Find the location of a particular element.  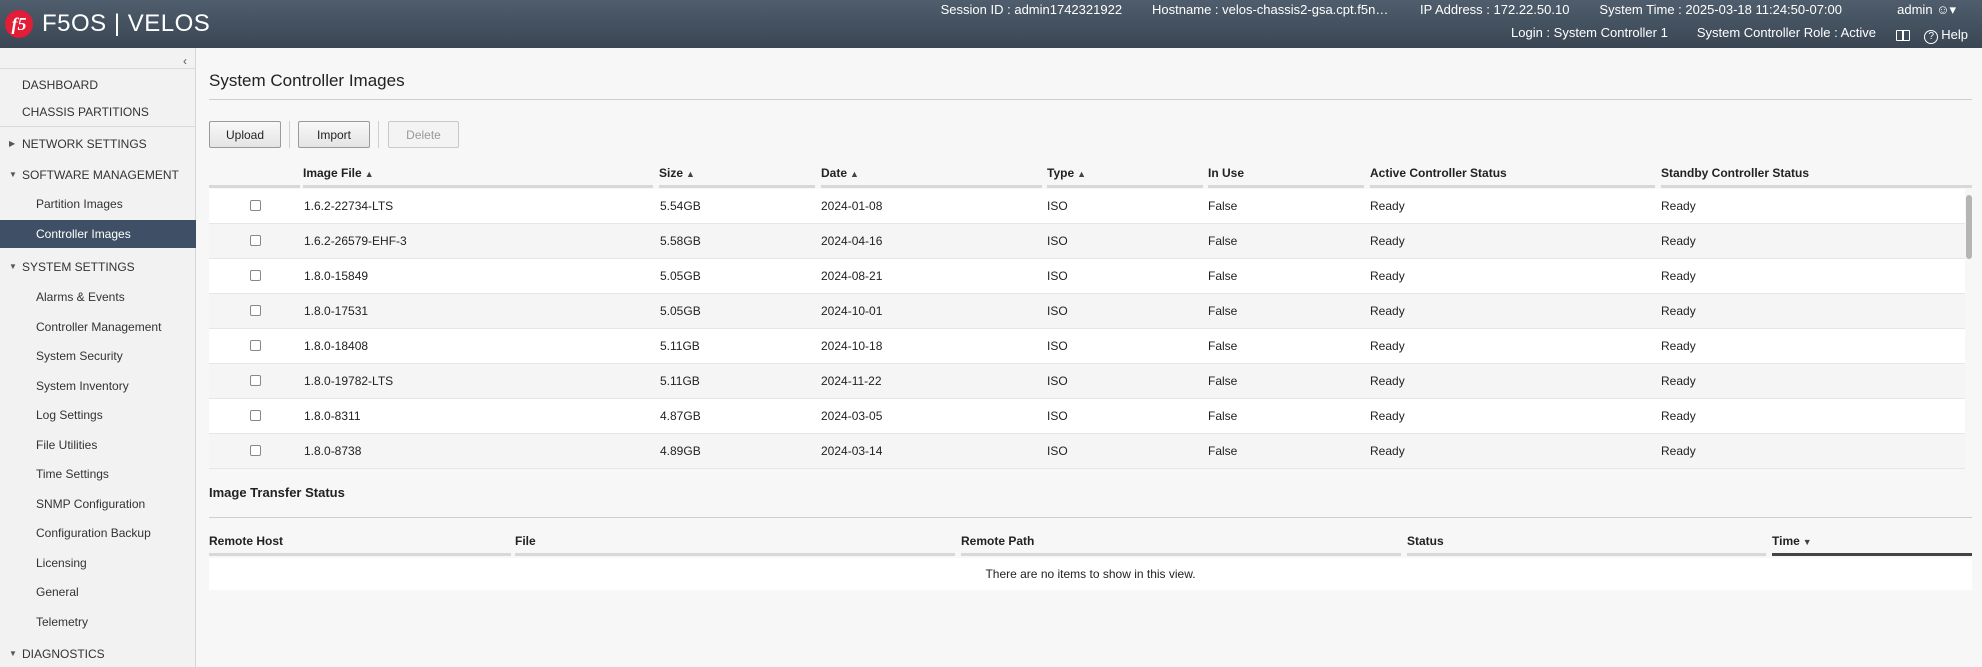

sidebar-section-diagnostics: ▼ DIAGNOSTICS is located at coordinates (98, 654).